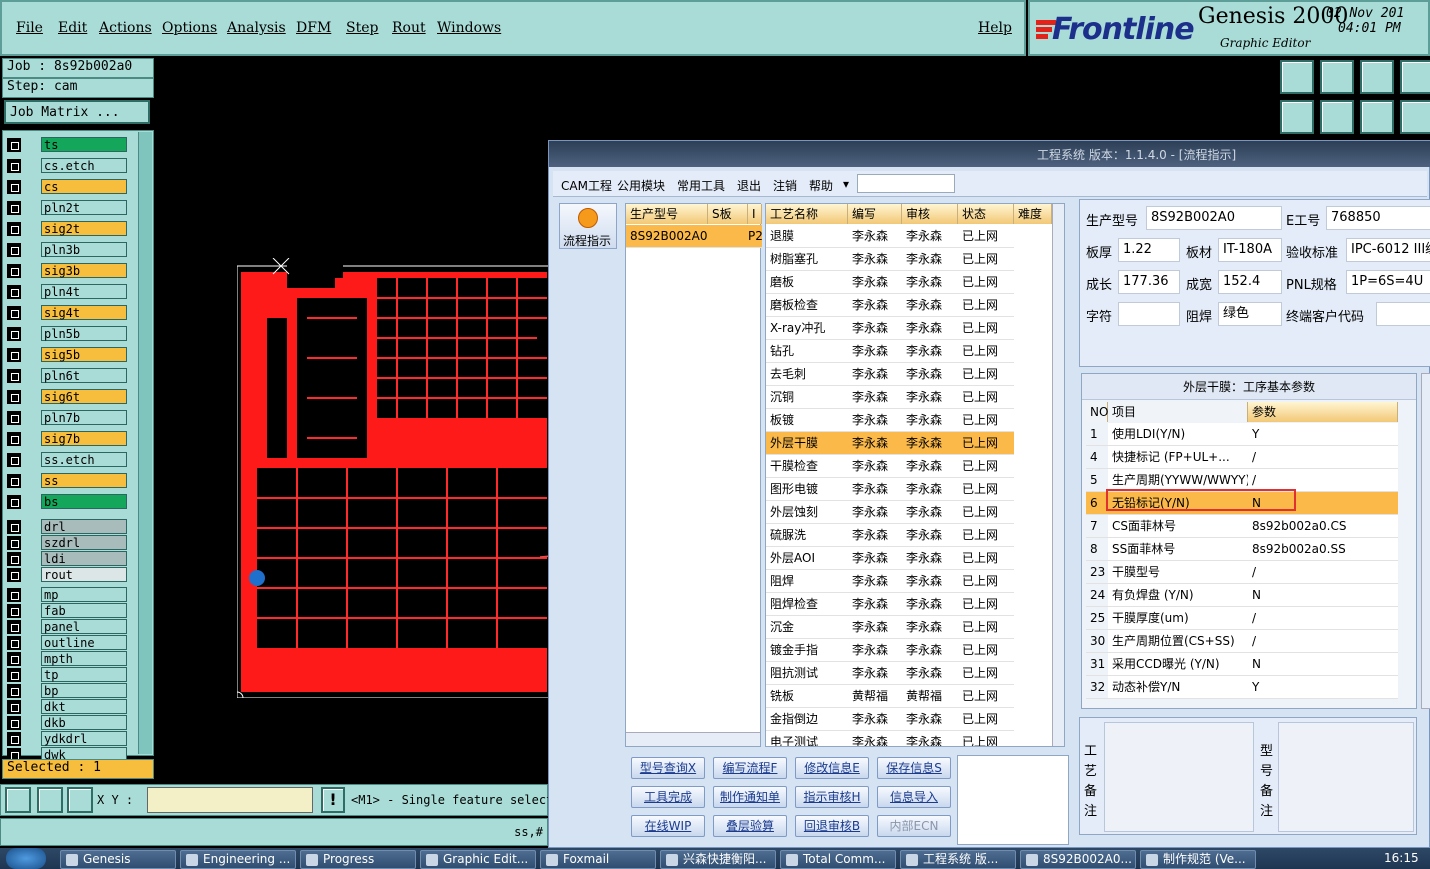 The width and height of the screenshot is (1430, 869). What do you see at coordinates (785, 185) in the screenshot?
I see `menu-logout: 注销` at bounding box center [785, 185].